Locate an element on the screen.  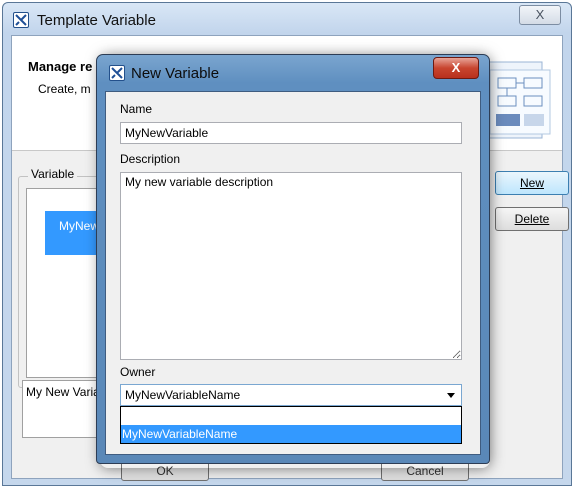
delete-button-label: Delete is located at coordinates (532, 219).